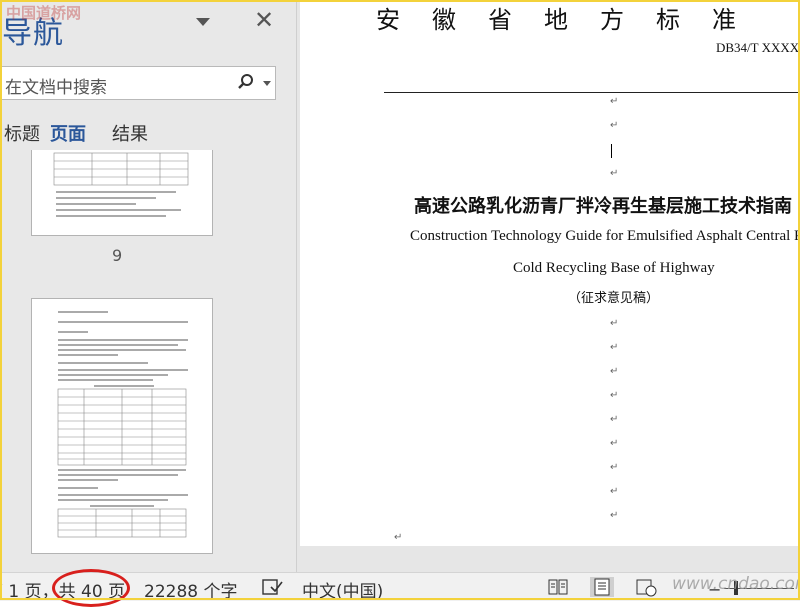  Describe the element at coordinates (117, 255) in the screenshot. I see `thumbnail-page-number: 9` at that location.